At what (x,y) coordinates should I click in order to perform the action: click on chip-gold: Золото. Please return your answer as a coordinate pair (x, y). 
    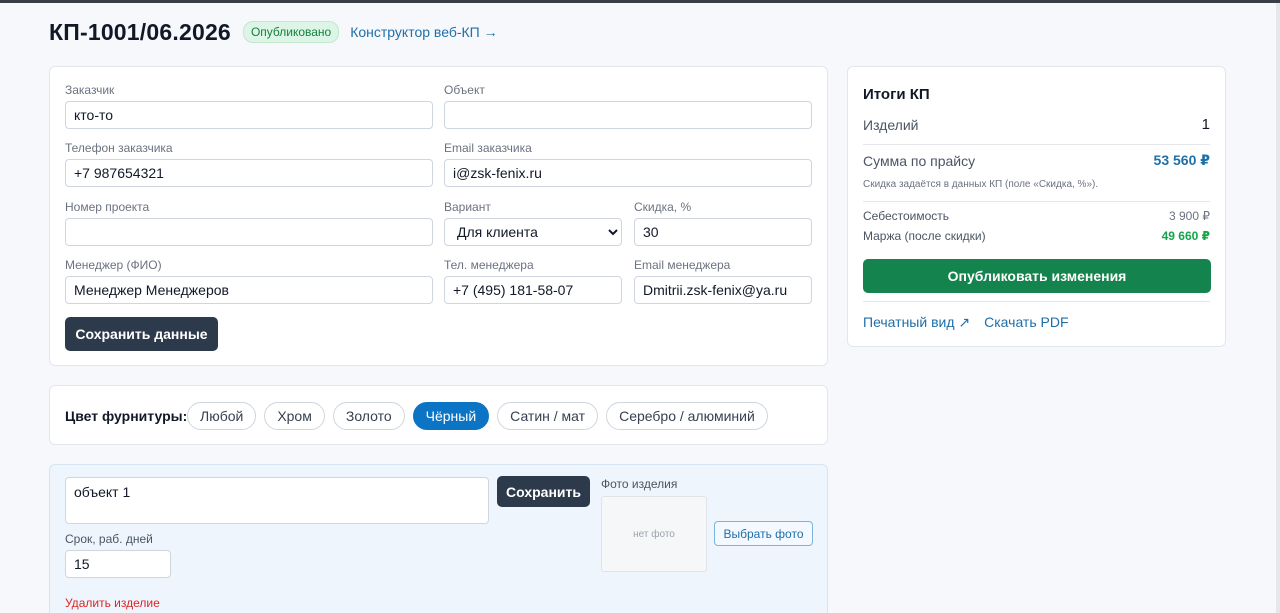
    Looking at the image, I should click on (368, 416).